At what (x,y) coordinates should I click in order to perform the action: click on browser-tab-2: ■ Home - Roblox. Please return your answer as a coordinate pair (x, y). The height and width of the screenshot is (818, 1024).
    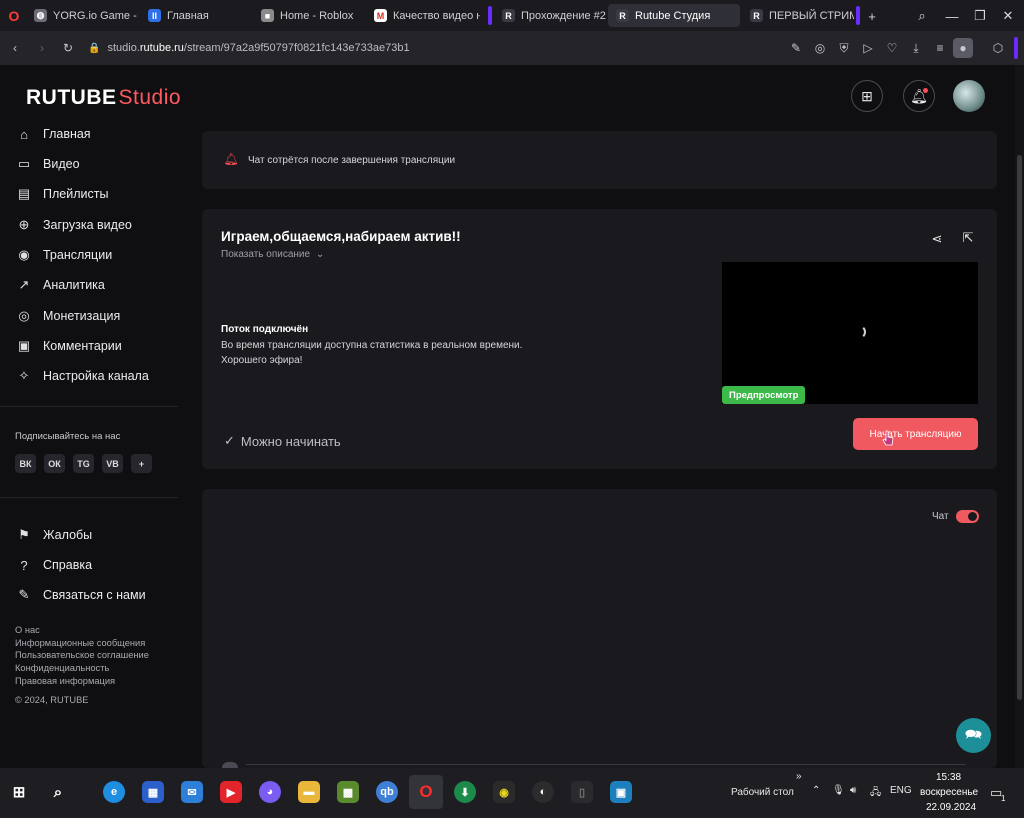
    Looking at the image, I should click on (308, 15).